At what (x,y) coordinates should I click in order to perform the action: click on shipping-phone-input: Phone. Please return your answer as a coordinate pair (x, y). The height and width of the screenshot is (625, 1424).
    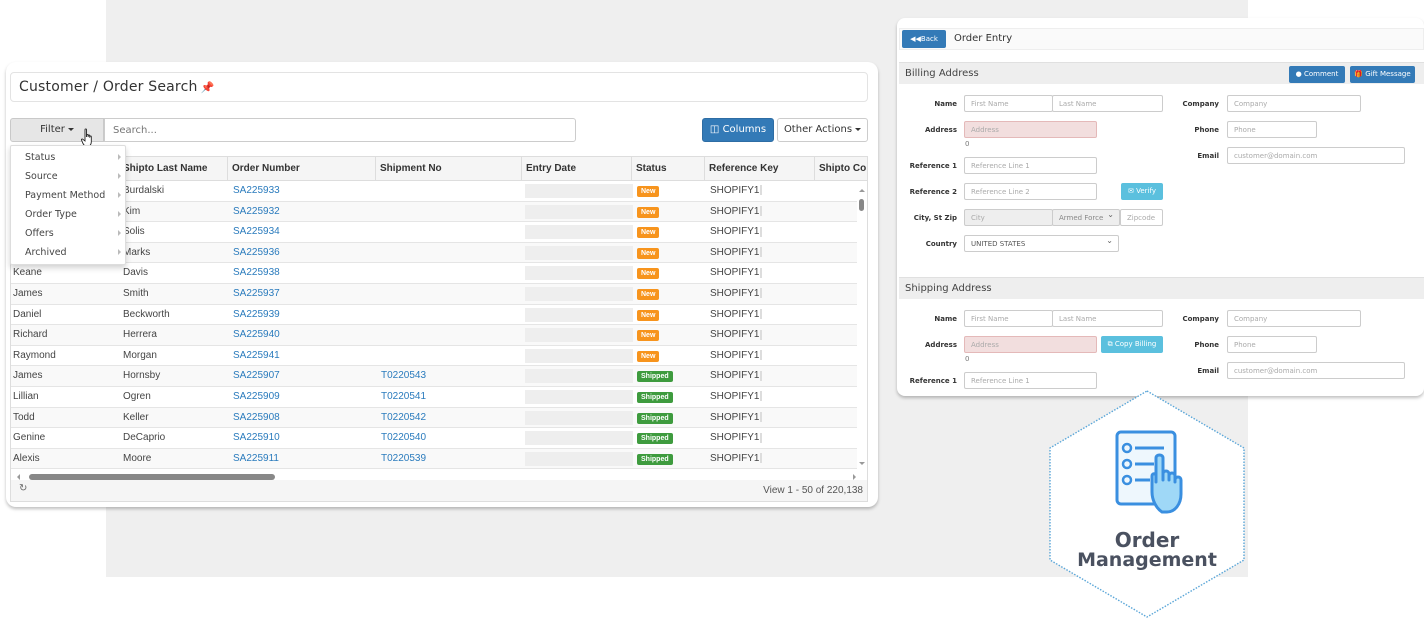
    Looking at the image, I should click on (1272, 344).